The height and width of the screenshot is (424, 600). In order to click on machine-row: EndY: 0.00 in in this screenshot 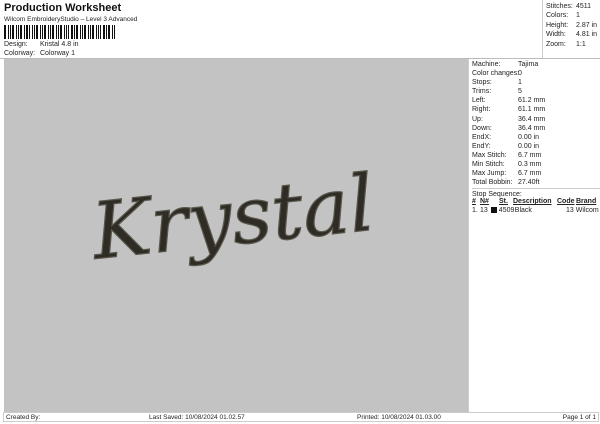, I will do `click(536, 146)`.